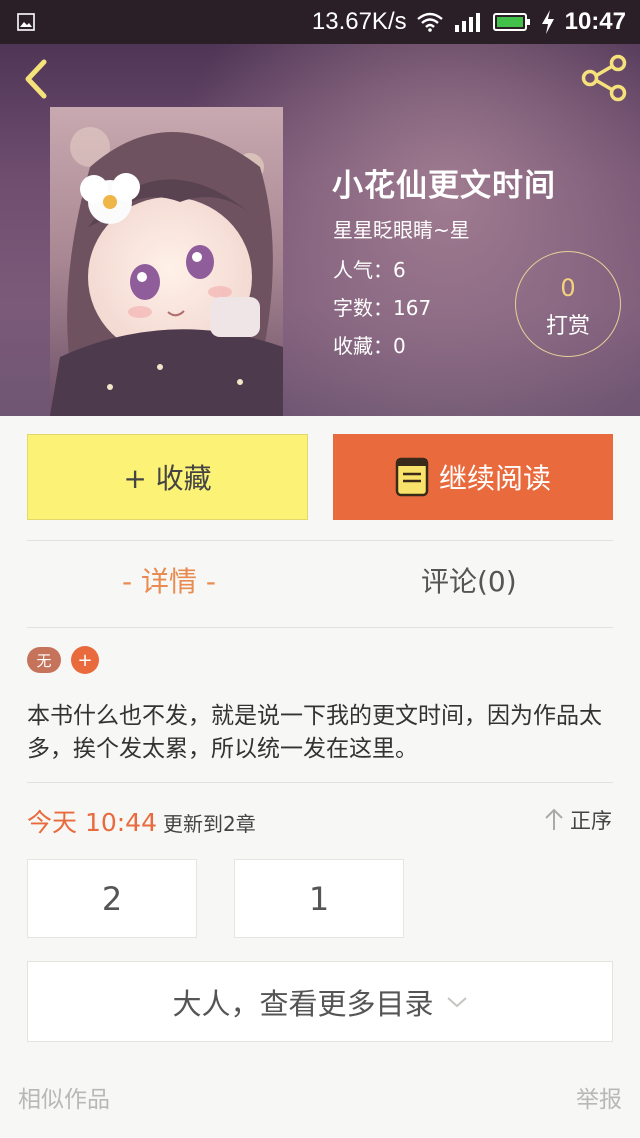 The image size is (640, 1138). What do you see at coordinates (511, 22) in the screenshot?
I see `battery-icon` at bounding box center [511, 22].